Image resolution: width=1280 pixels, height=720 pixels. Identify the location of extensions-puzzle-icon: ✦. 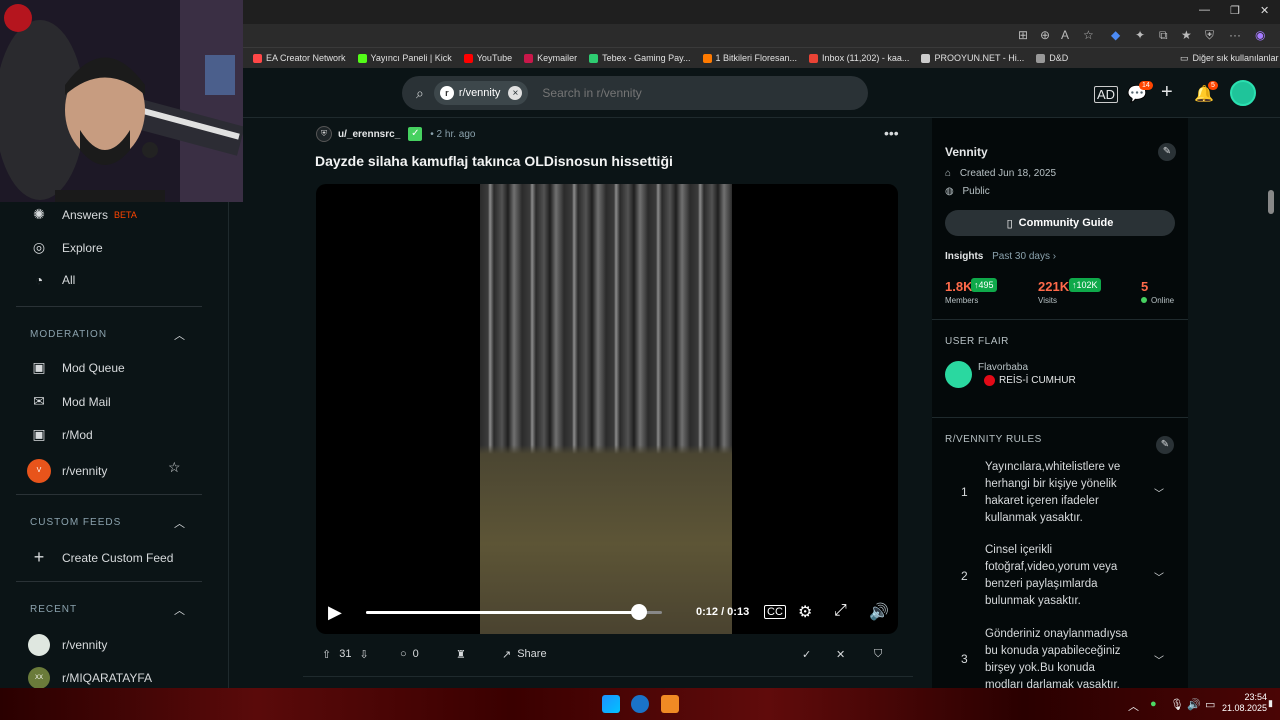
(1140, 35).